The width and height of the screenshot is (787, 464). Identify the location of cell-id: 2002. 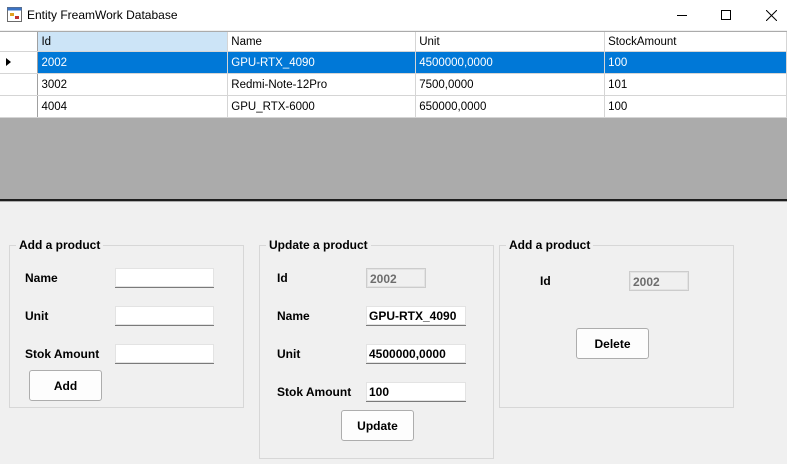
(133, 62).